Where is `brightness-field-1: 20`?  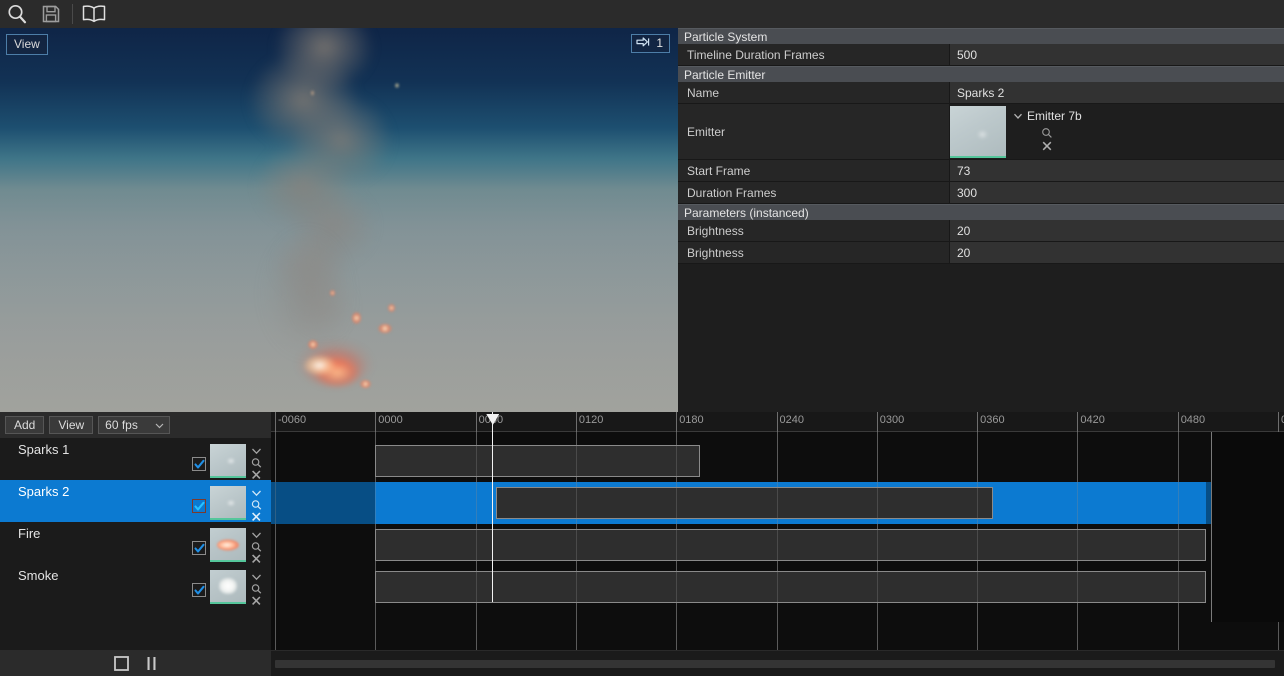 brightness-field-1: 20 is located at coordinates (1117, 230).